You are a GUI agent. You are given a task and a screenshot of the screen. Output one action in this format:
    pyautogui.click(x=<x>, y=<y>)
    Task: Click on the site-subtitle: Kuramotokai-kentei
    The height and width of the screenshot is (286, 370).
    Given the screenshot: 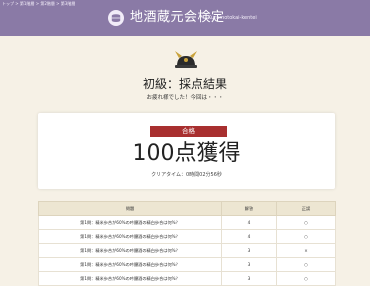 What is the action you would take?
    pyautogui.click(x=232, y=18)
    